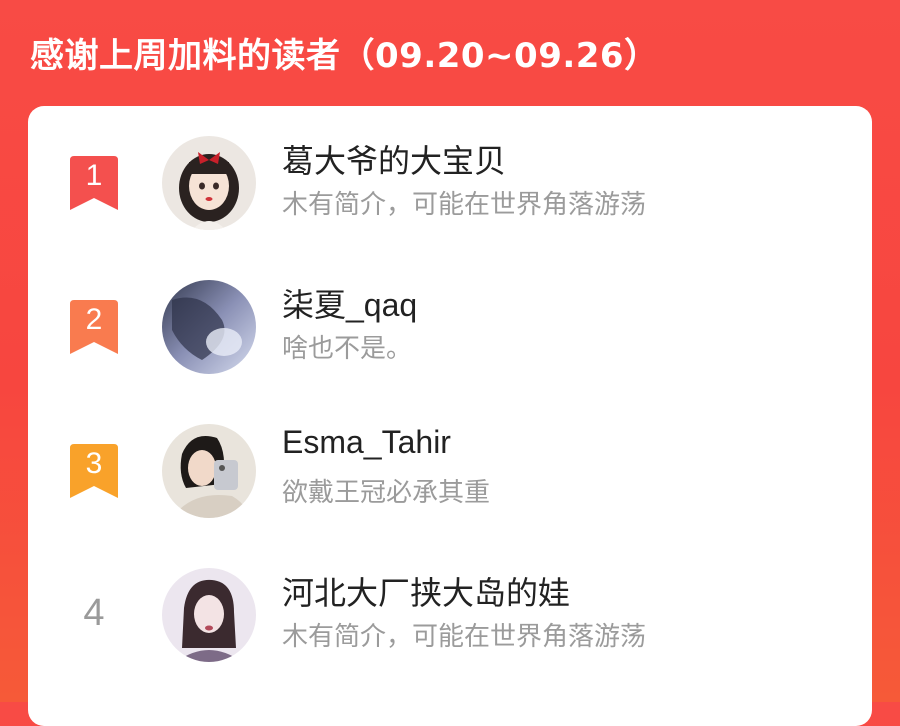  What do you see at coordinates (94, 319) in the screenshot?
I see `rank-number: 2` at bounding box center [94, 319].